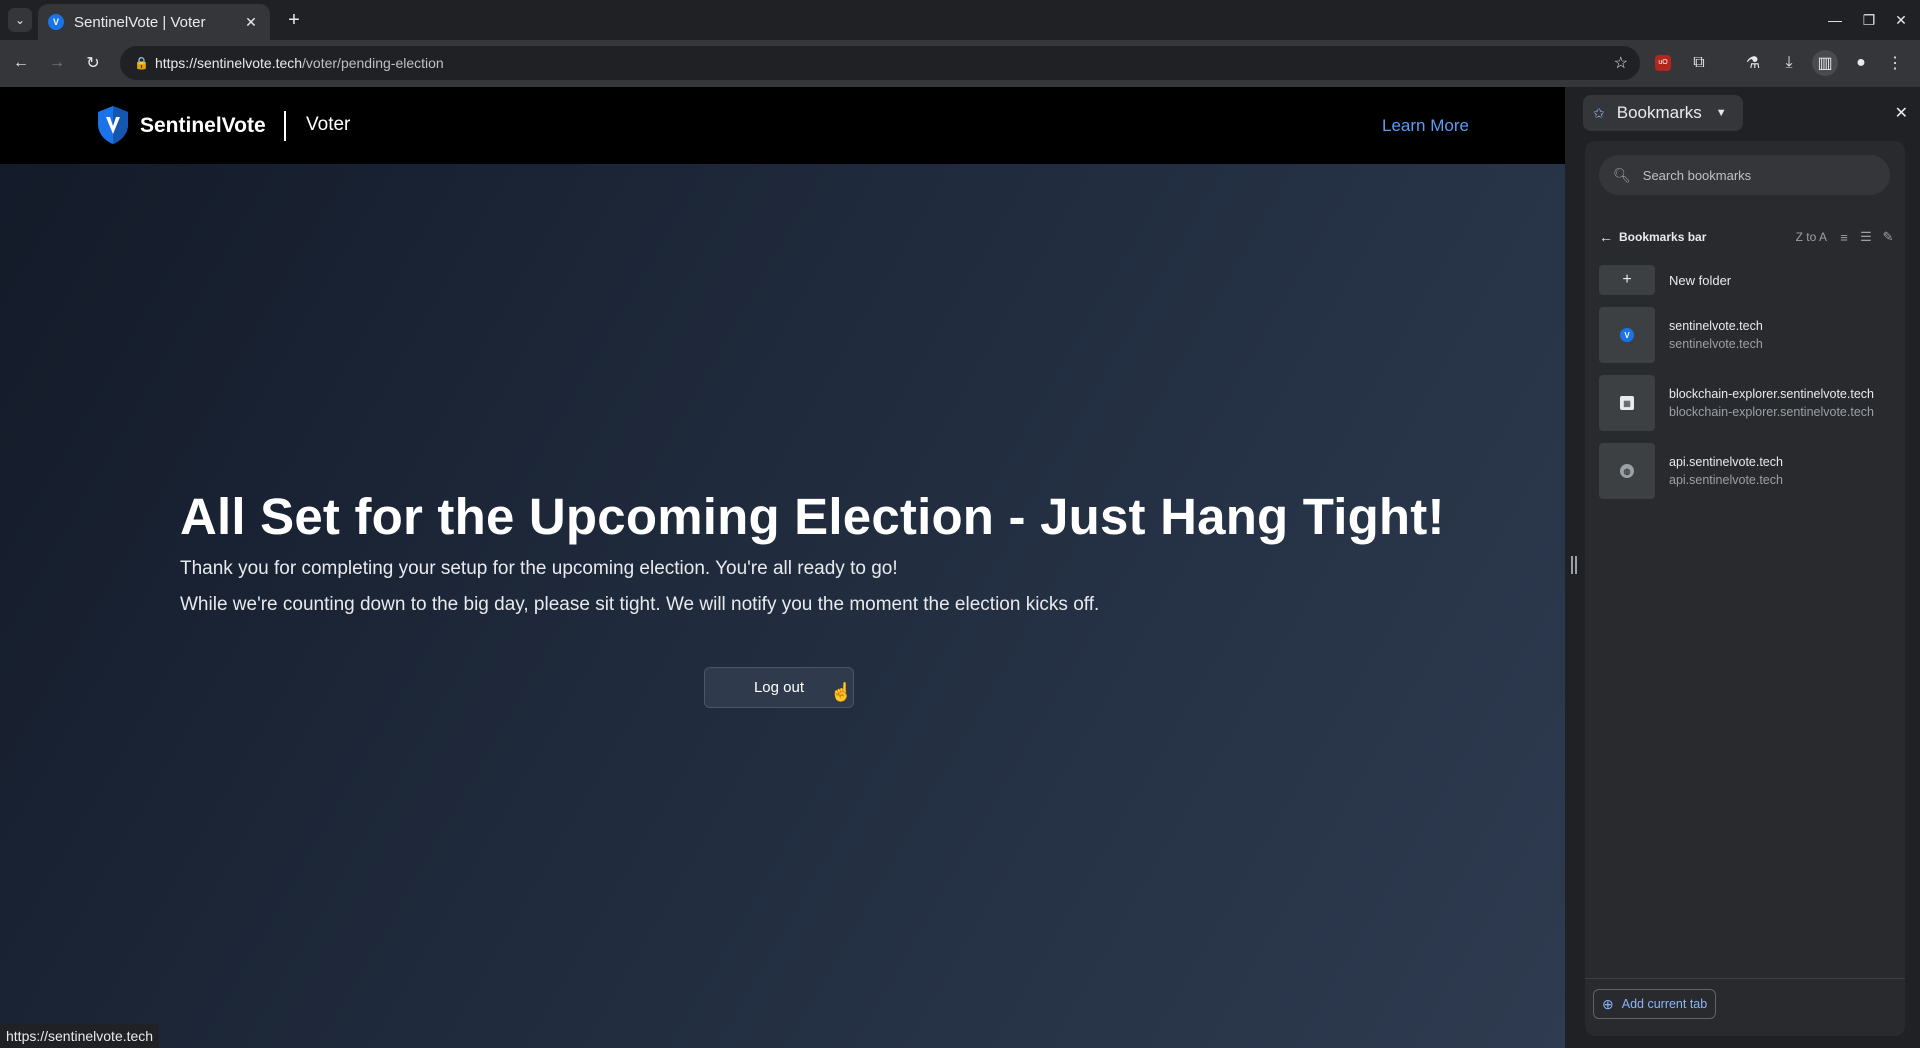  What do you see at coordinates (1700, 280) in the screenshot?
I see `new-folder-label: New folder` at bounding box center [1700, 280].